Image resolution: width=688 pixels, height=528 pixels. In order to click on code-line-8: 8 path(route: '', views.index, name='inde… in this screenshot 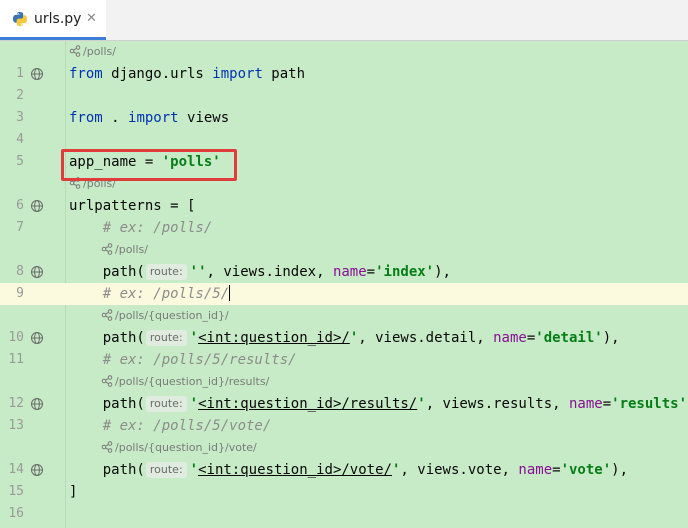, I will do `click(233, 272)`.